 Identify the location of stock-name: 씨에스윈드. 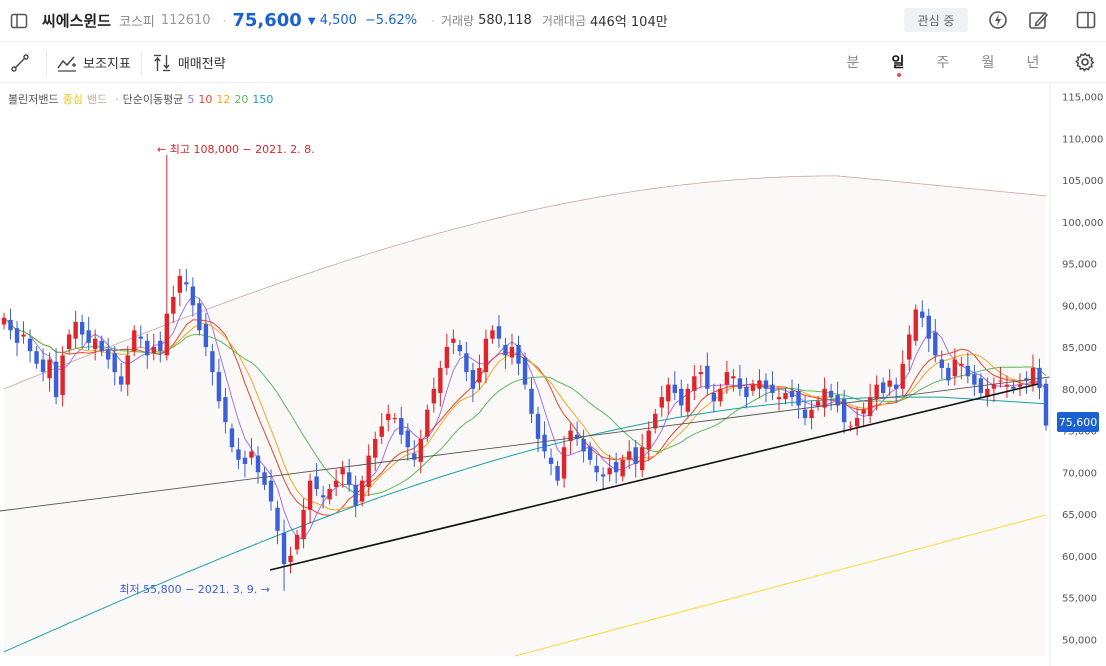
(77, 21).